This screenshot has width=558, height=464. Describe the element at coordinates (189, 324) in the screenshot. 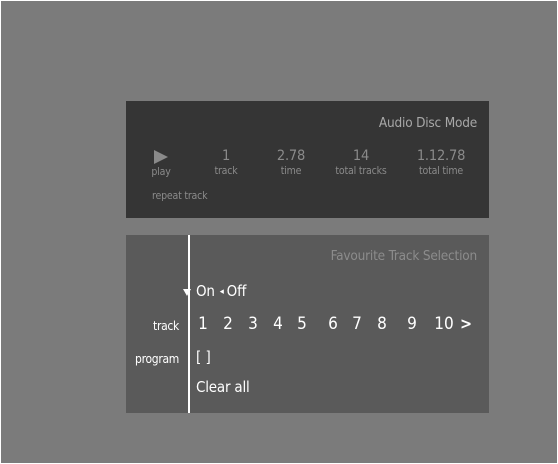

I see `column-divider` at that location.